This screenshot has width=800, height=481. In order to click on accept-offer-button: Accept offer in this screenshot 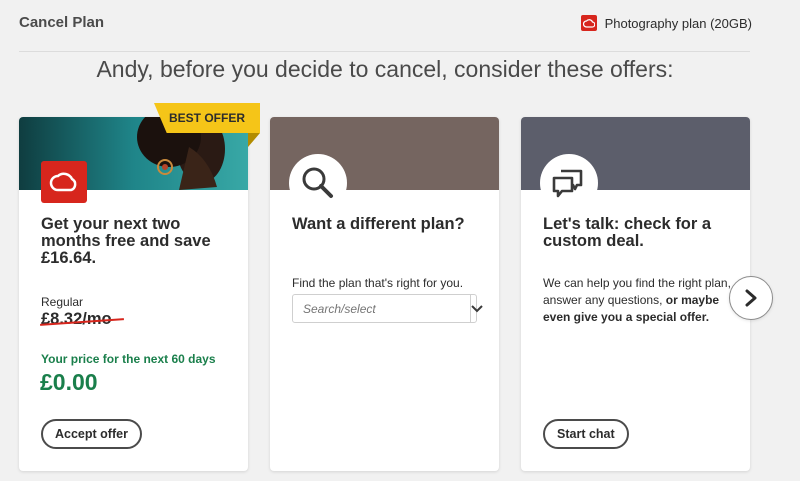, I will do `click(91, 434)`.